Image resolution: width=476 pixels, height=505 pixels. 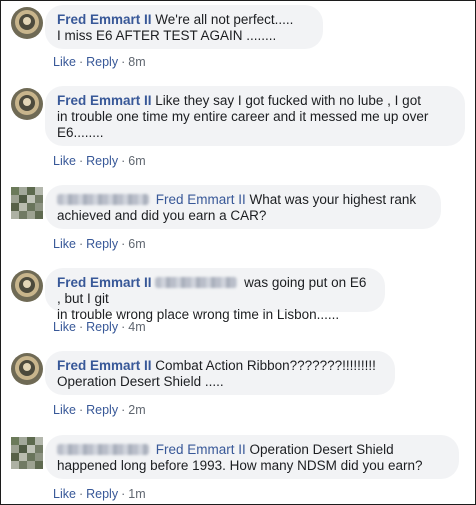 I want to click on comment-actions: Like · Reply · 2m, so click(x=99, y=410).